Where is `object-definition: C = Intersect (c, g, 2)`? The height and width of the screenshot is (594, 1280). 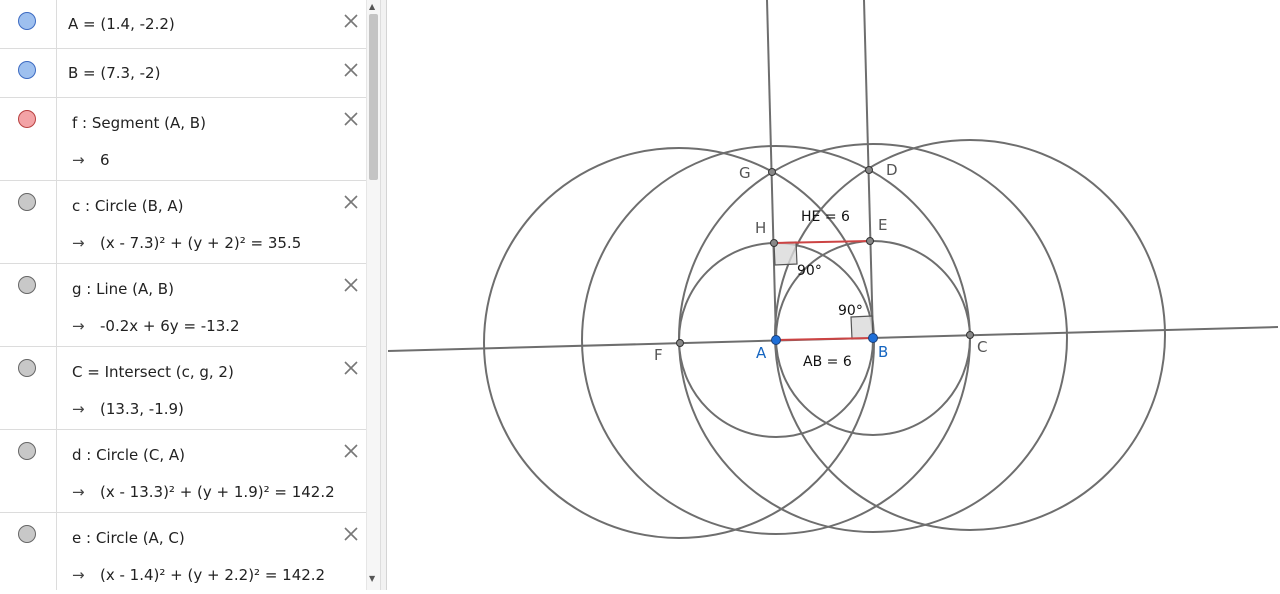
object-definition: C = Intersect (c, g, 2) is located at coordinates (153, 372).